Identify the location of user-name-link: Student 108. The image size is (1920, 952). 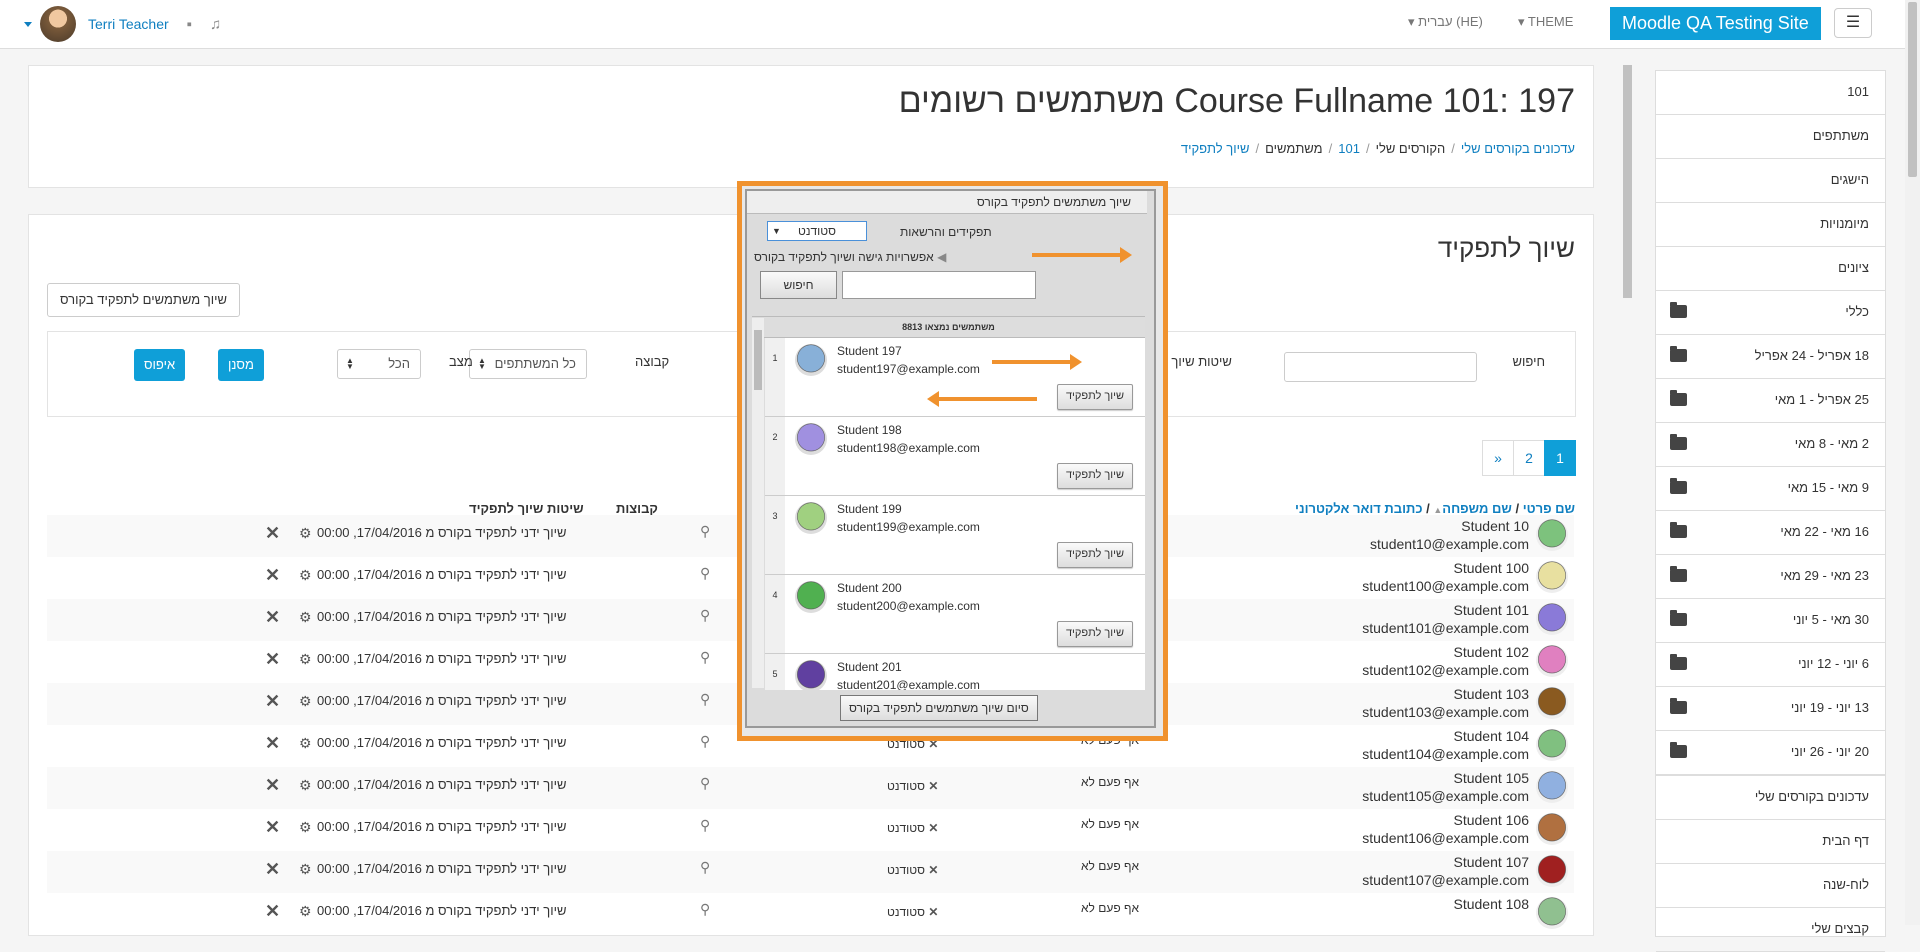
(1491, 904).